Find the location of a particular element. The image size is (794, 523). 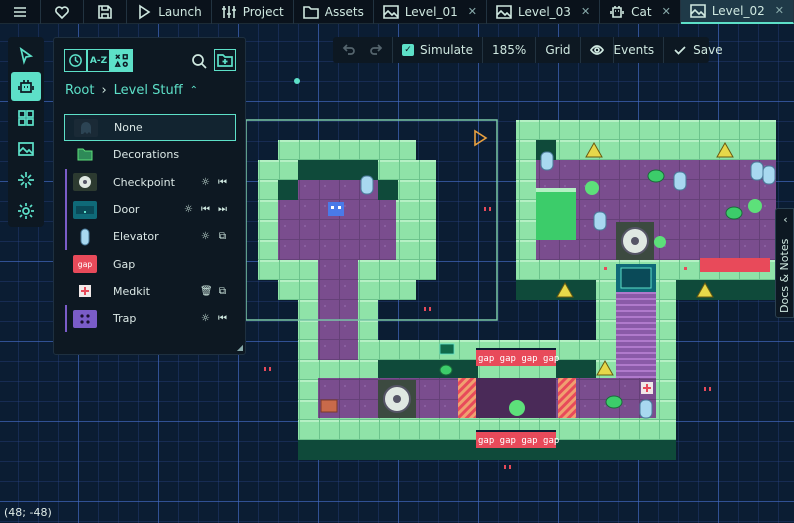

entity-tool is located at coordinates (26, 87).